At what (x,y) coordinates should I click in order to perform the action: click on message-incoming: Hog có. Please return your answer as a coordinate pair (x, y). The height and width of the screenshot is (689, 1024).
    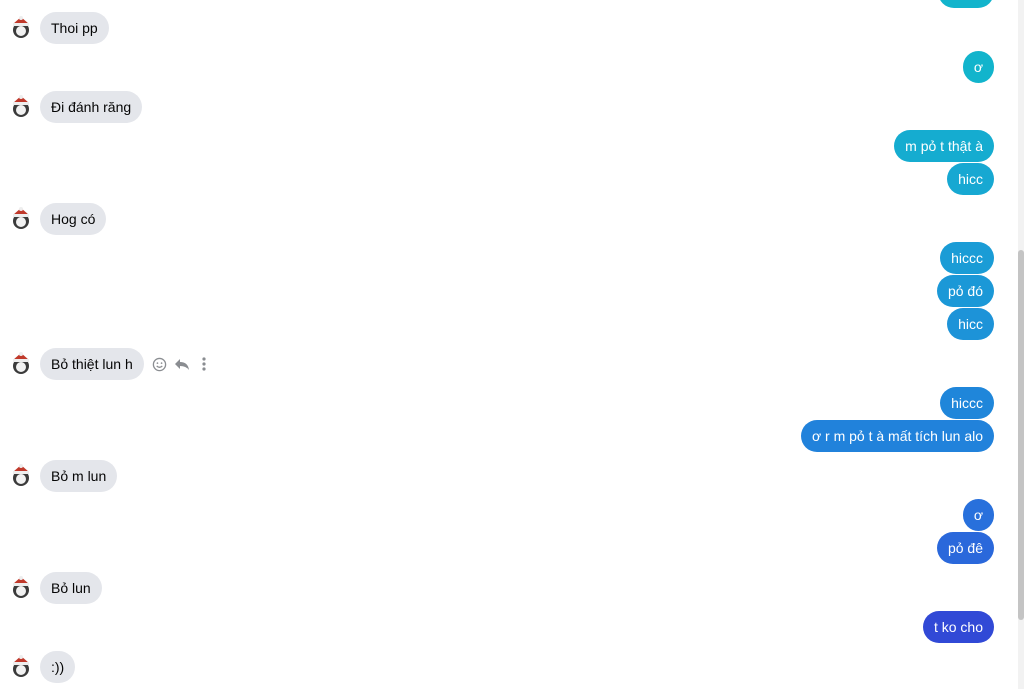
    Looking at the image, I should click on (58, 219).